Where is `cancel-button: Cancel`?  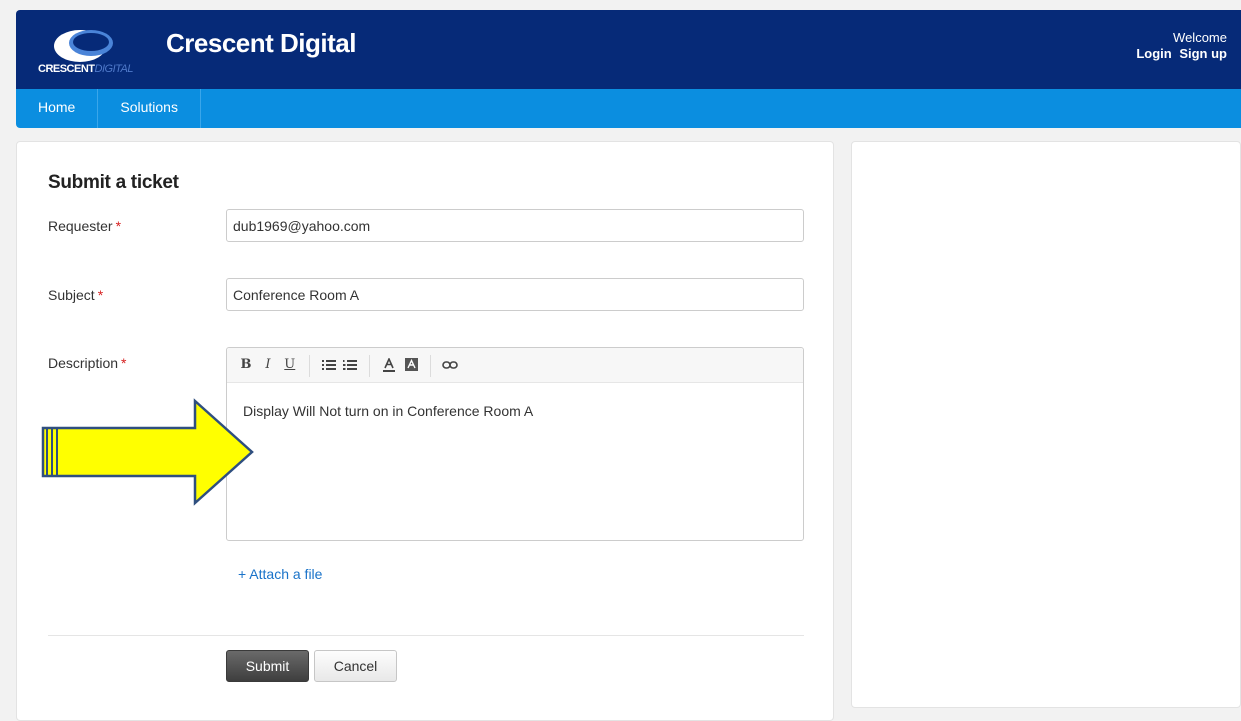
cancel-button: Cancel is located at coordinates (355, 666).